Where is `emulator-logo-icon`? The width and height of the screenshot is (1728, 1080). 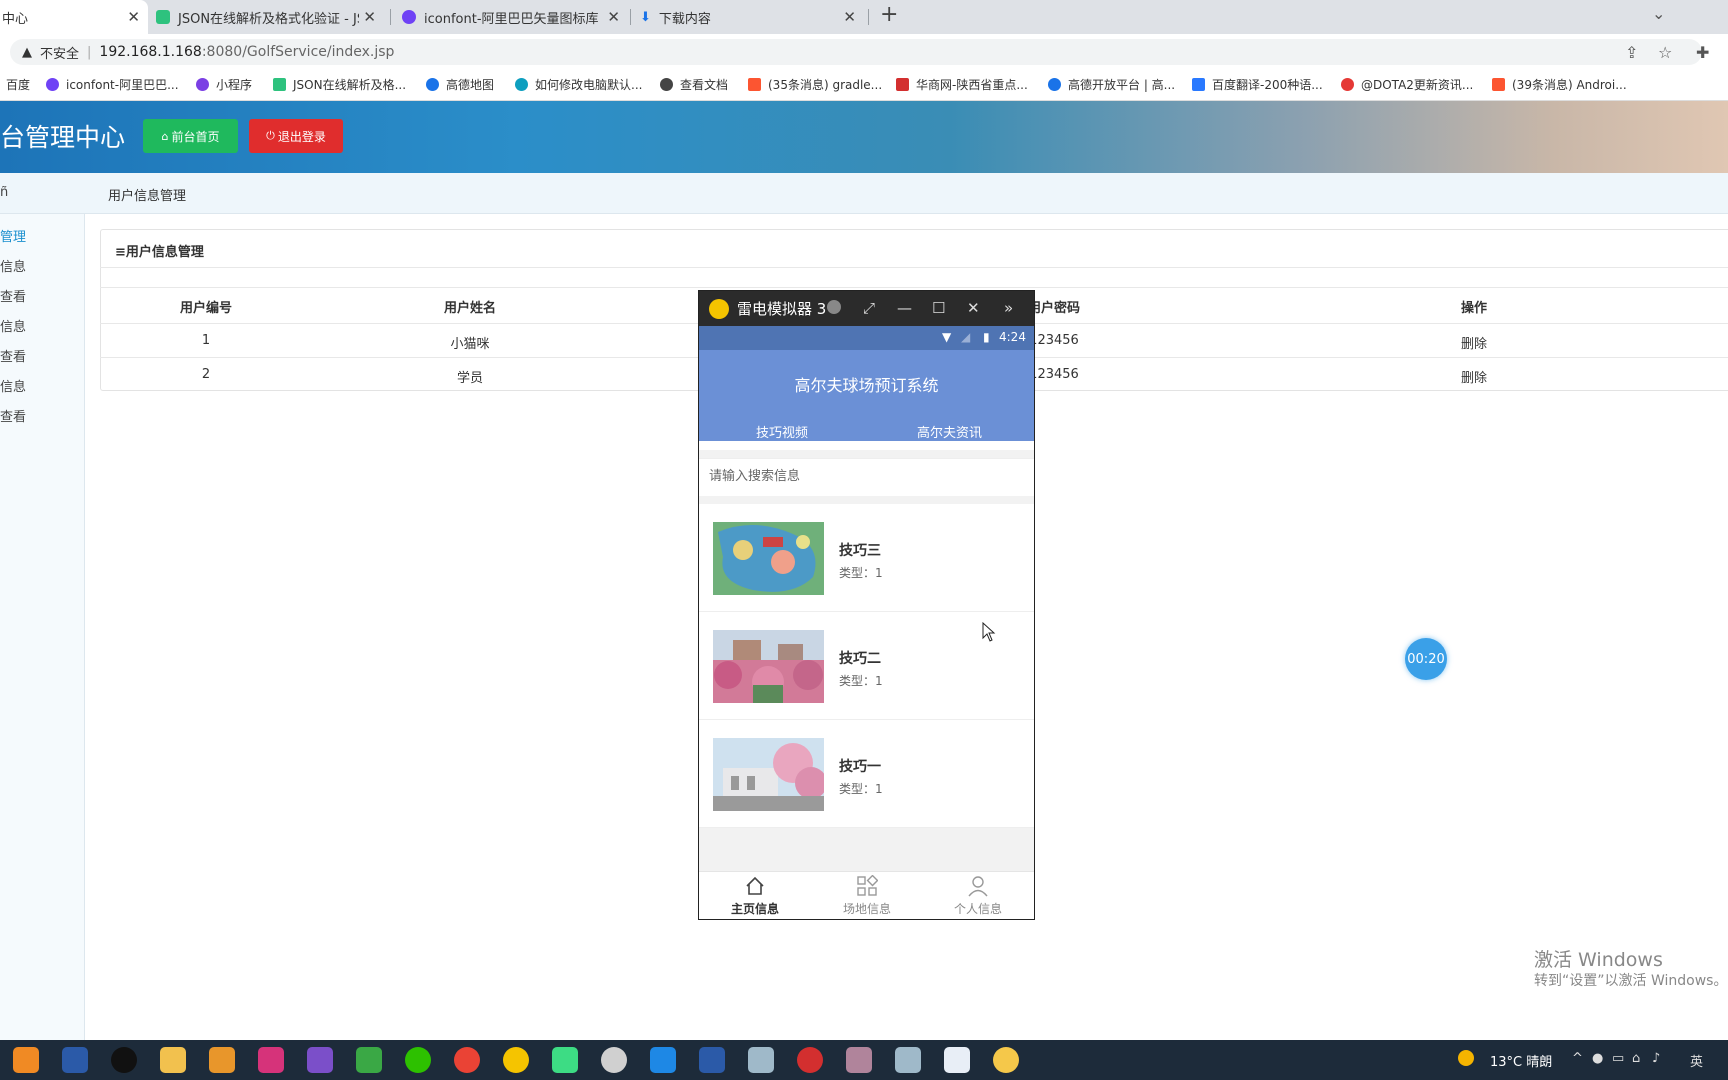
emulator-logo-icon is located at coordinates (719, 308).